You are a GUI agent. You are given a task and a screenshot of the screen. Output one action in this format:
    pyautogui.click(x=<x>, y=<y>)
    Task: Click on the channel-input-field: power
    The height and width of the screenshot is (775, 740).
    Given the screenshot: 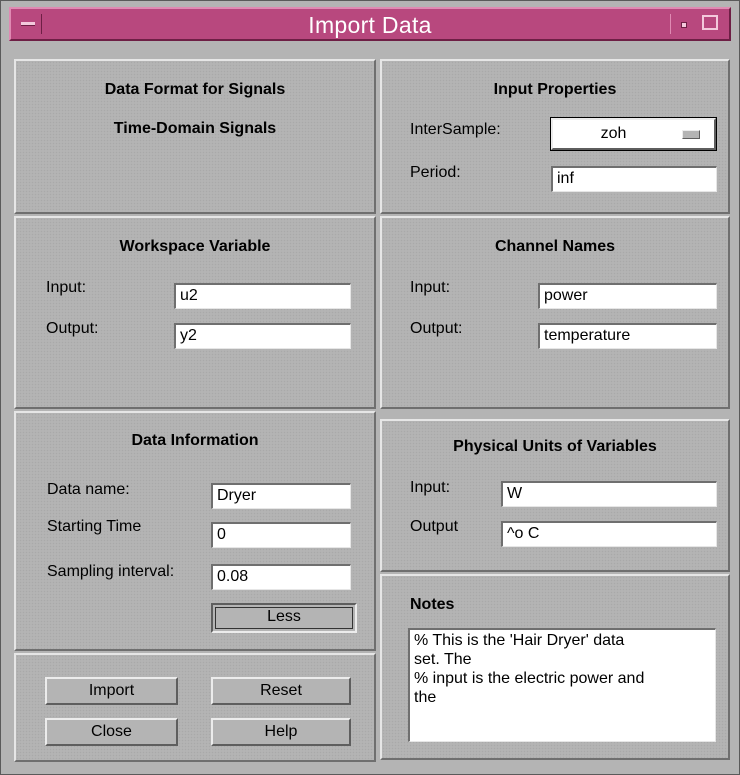 What is the action you would take?
    pyautogui.click(x=627, y=296)
    